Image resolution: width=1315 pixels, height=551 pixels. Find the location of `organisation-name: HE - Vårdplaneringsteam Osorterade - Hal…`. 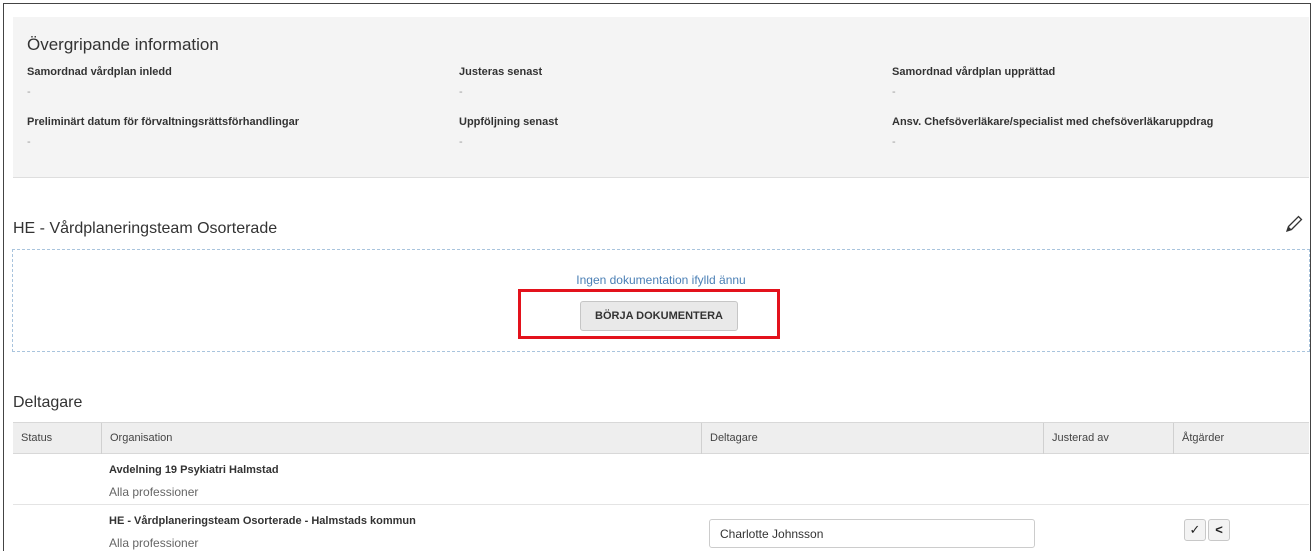

organisation-name: HE - Vårdplaneringsteam Osorterade - Hal… is located at coordinates (262, 521).